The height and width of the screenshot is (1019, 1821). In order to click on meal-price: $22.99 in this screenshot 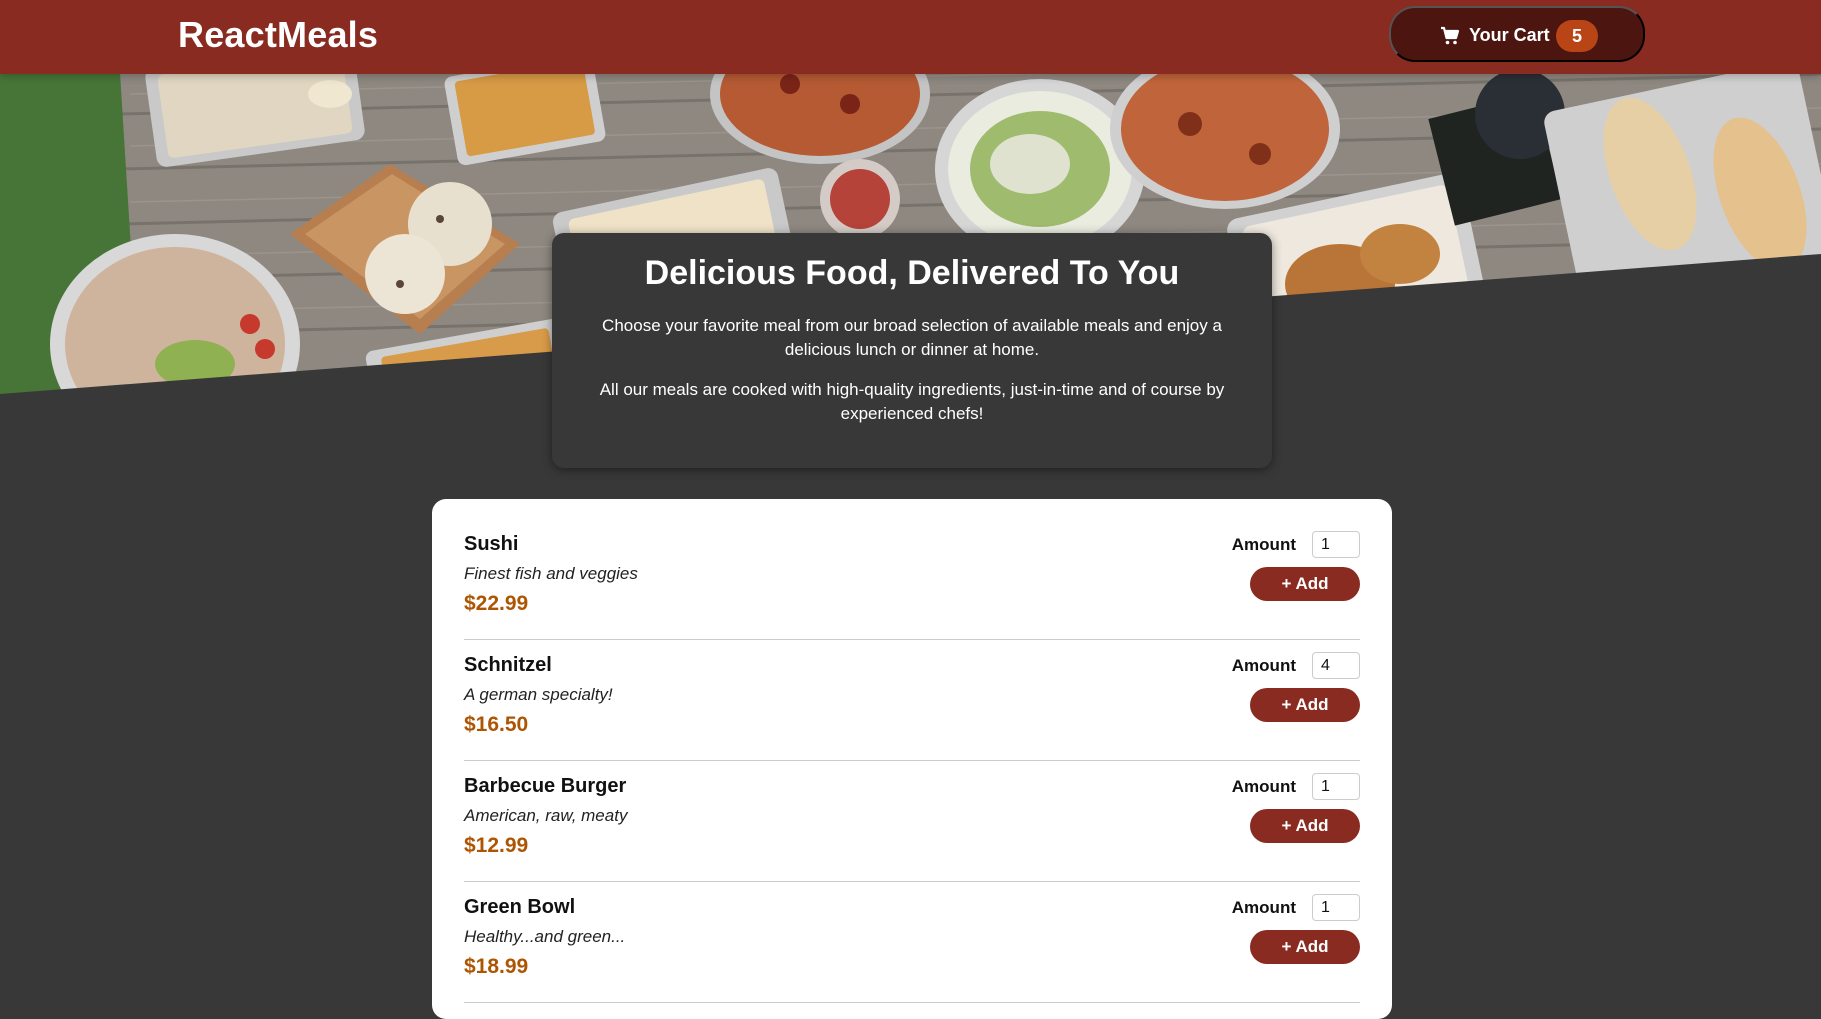, I will do `click(496, 603)`.